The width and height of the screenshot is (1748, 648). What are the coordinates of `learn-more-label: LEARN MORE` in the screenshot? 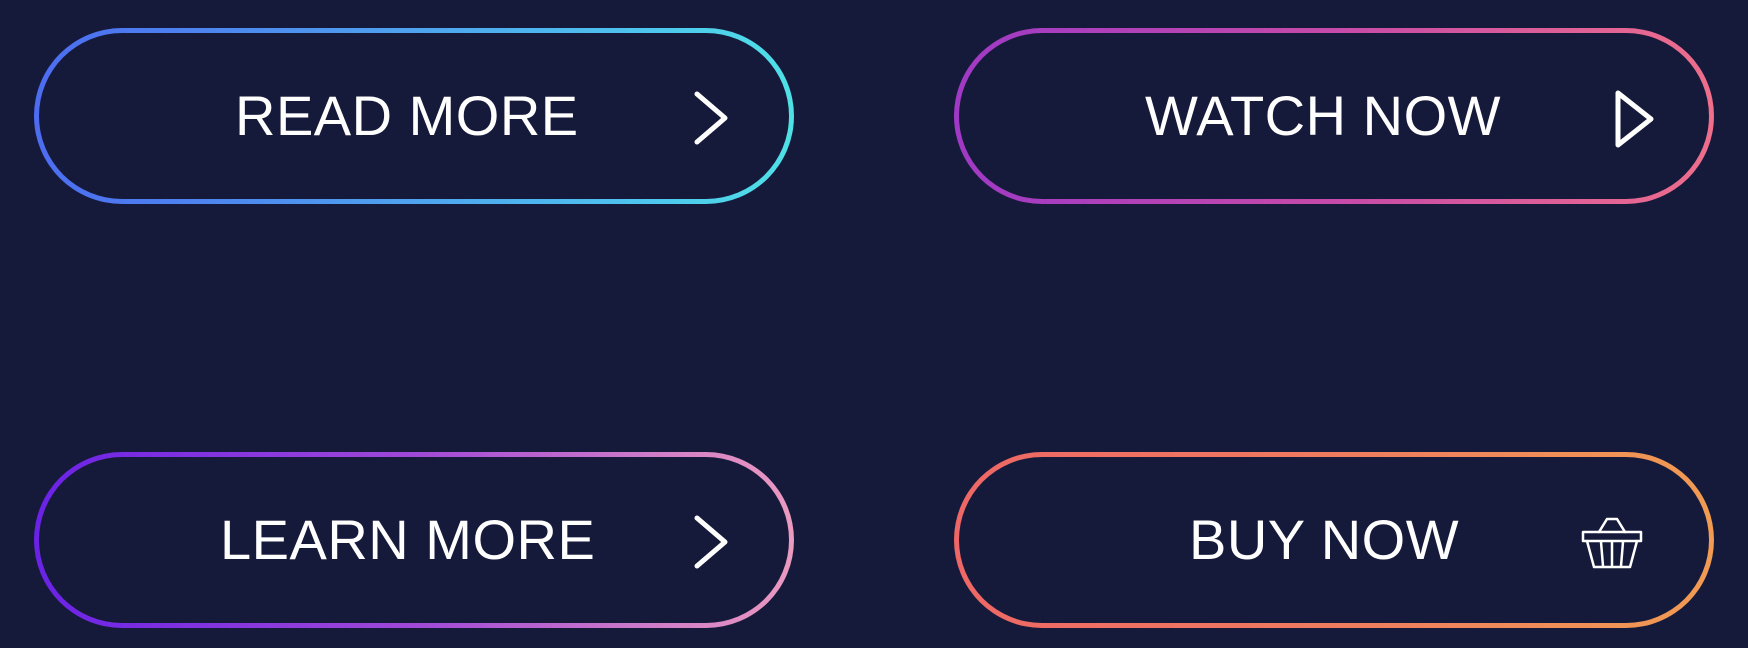 It's located at (408, 539).